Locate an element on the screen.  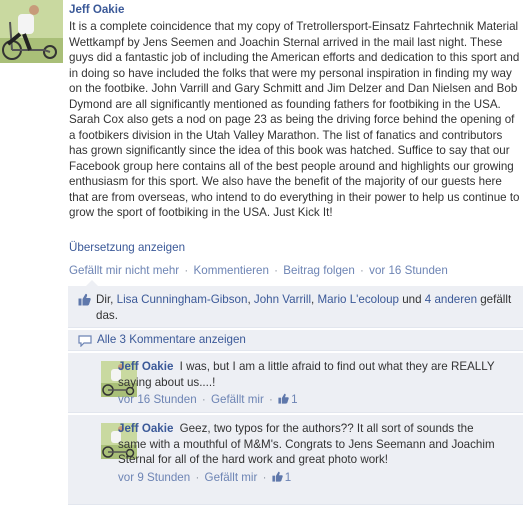
footbike-rider-photo is located at coordinates (31, 31).